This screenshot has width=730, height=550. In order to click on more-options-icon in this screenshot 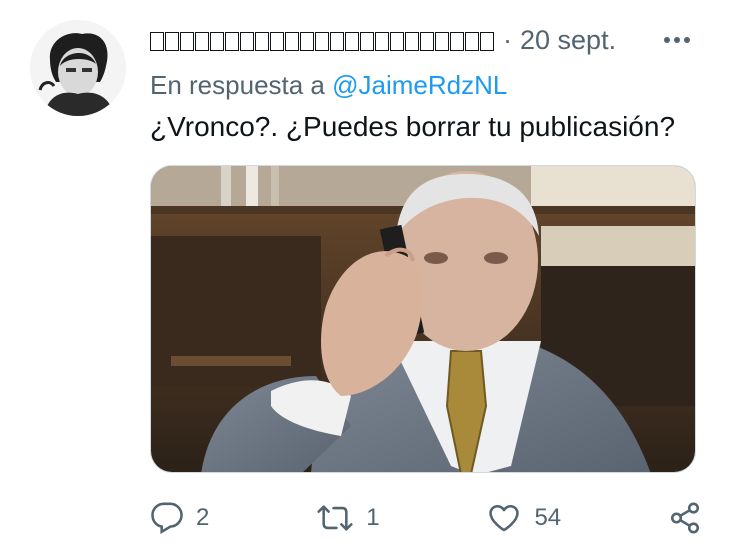, I will do `click(677, 39)`.